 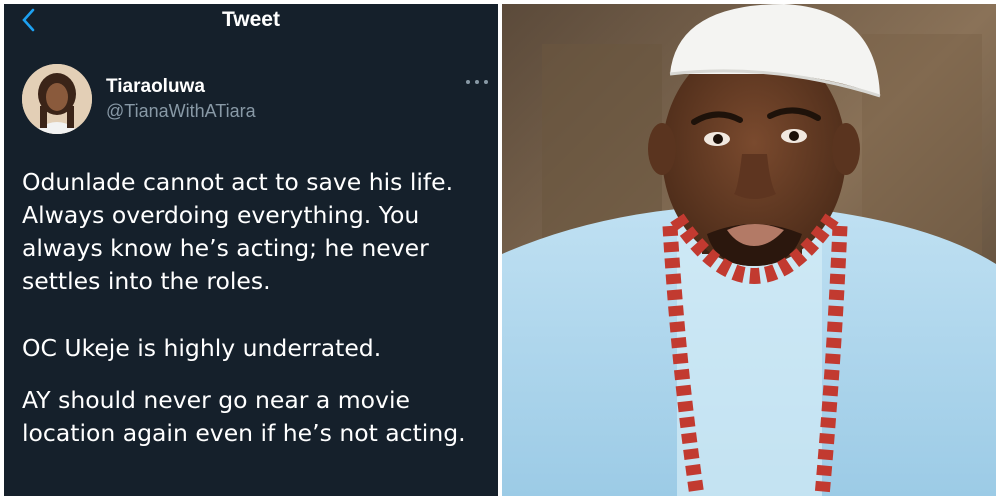 I want to click on tweet-line: always know he’s acting; he never, so click(x=225, y=248).